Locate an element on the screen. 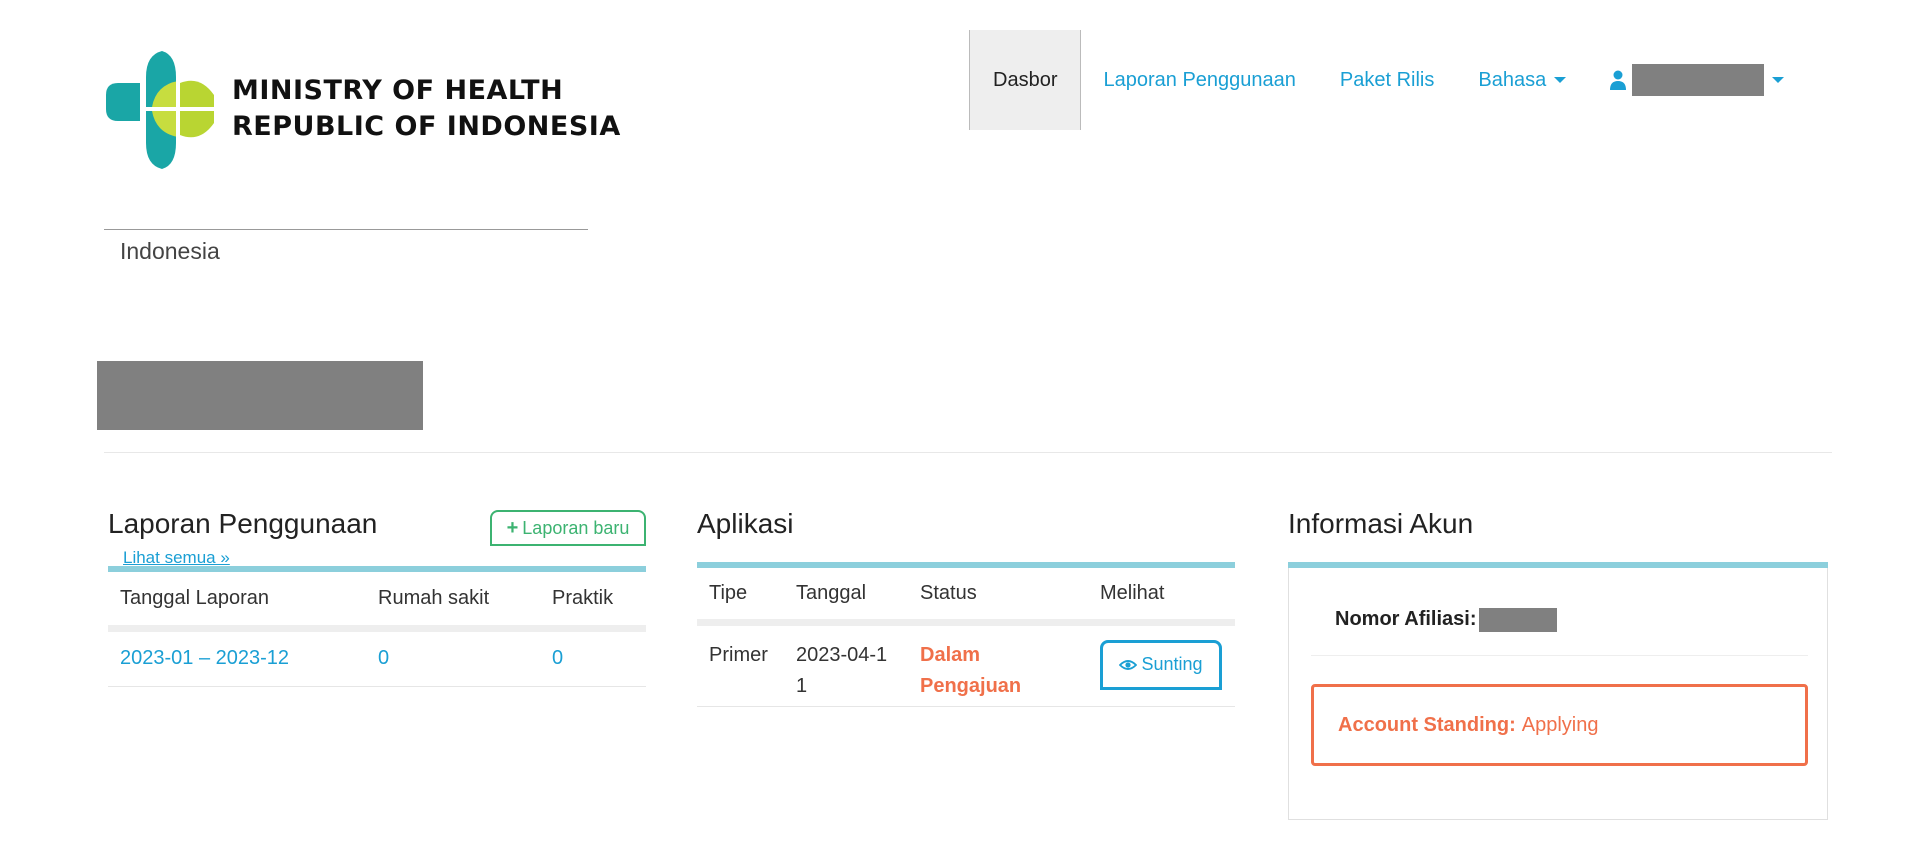  application-type: Primer is located at coordinates (740, 664).